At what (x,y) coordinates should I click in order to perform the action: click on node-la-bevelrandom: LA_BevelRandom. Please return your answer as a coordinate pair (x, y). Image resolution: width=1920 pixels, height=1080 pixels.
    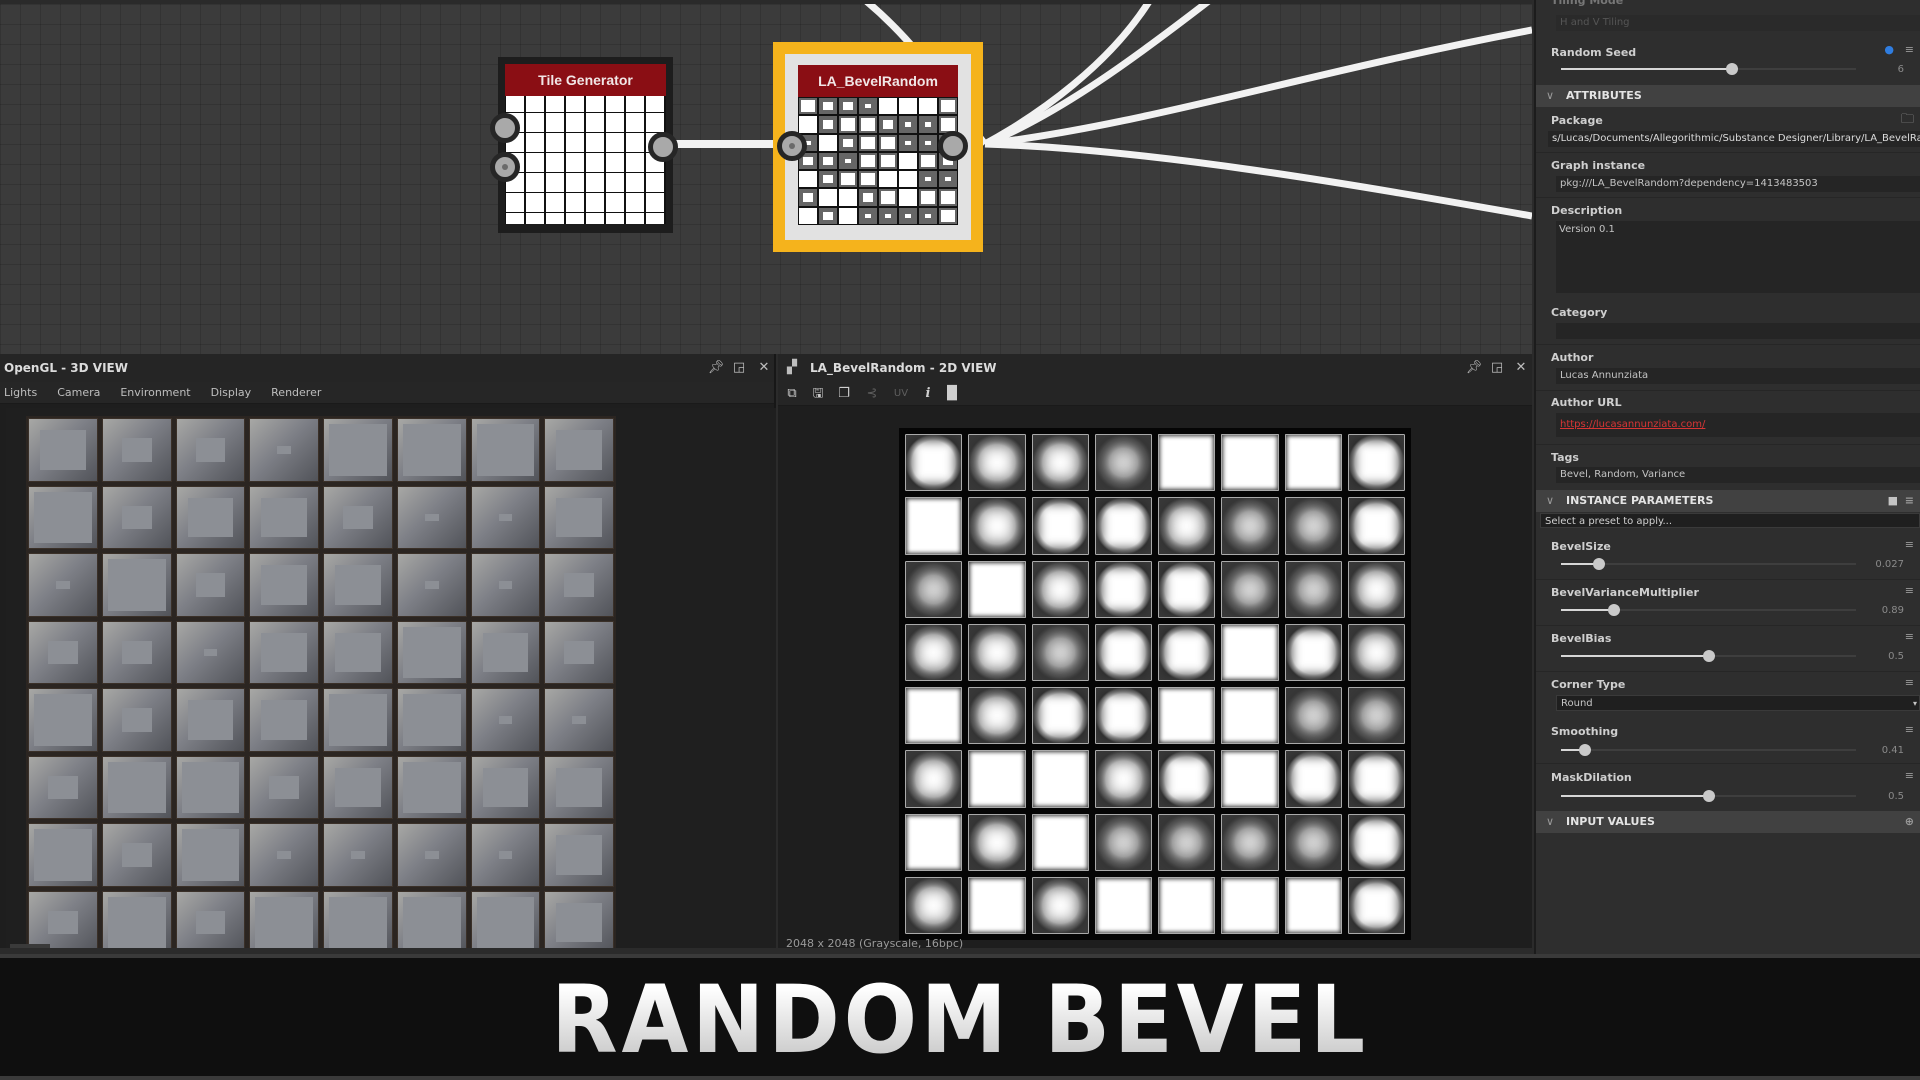
    Looking at the image, I should click on (878, 147).